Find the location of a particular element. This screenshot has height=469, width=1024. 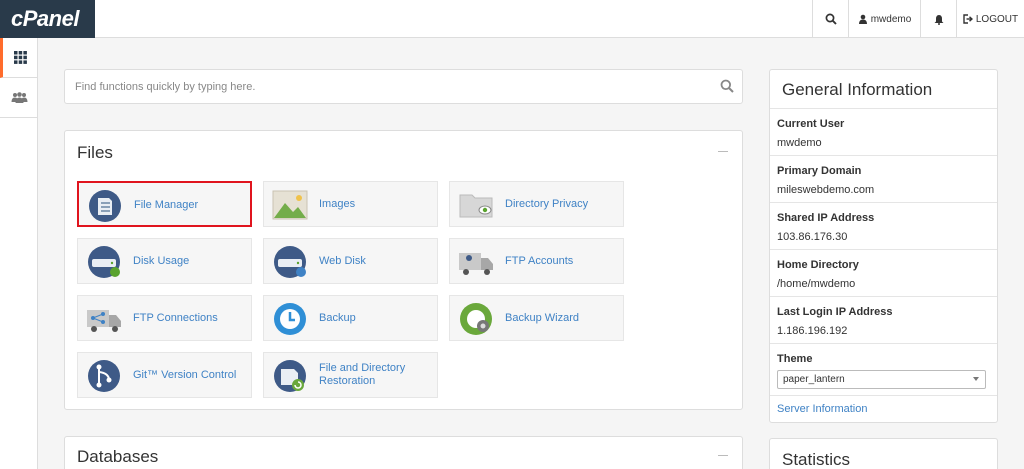

tile-label: Disk Usage is located at coordinates (161, 260).